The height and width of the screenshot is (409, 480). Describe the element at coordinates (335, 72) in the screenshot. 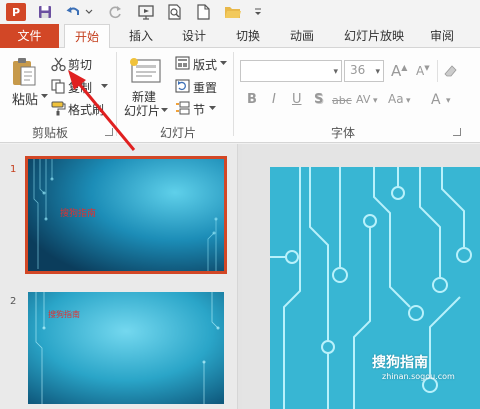

I see `font-name-dropdown-icon: ▾` at that location.